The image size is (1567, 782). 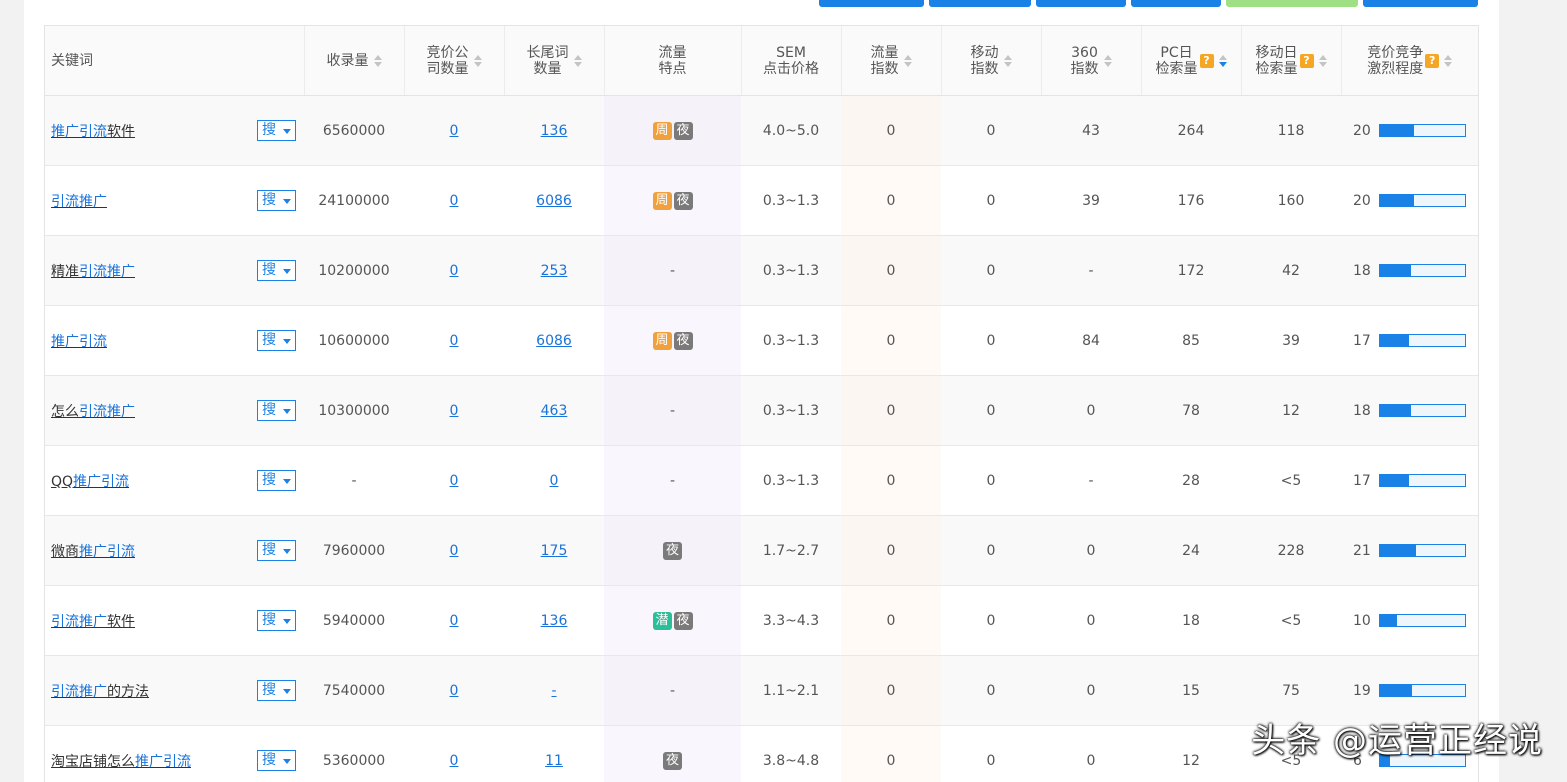 What do you see at coordinates (554, 271) in the screenshot?
I see `cell-longtail-link: 253` at bounding box center [554, 271].